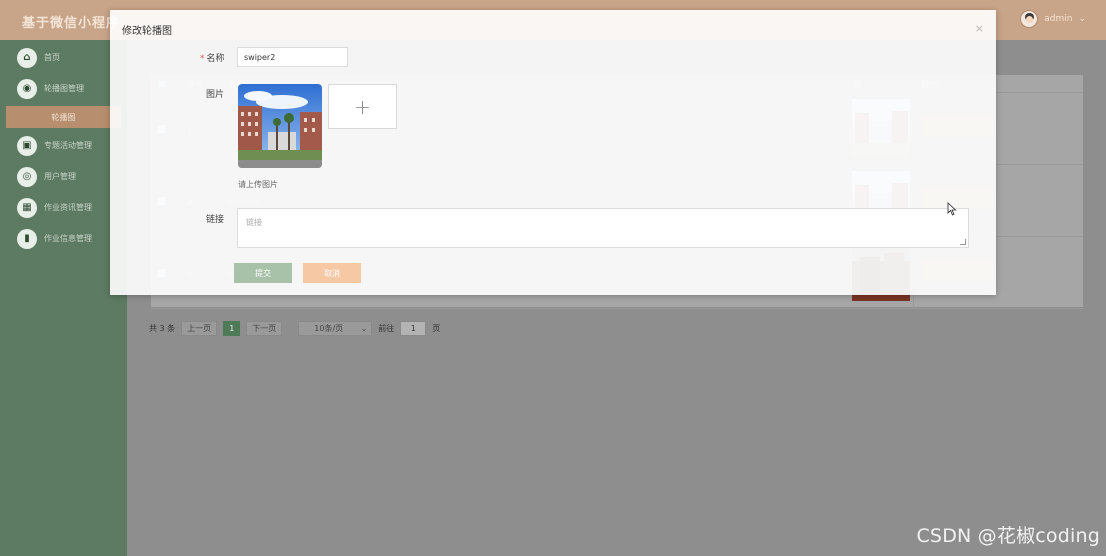 The height and width of the screenshot is (556, 1106). What do you see at coordinates (202, 59) in the screenshot?
I see `required-asterisk: *` at bounding box center [202, 59].